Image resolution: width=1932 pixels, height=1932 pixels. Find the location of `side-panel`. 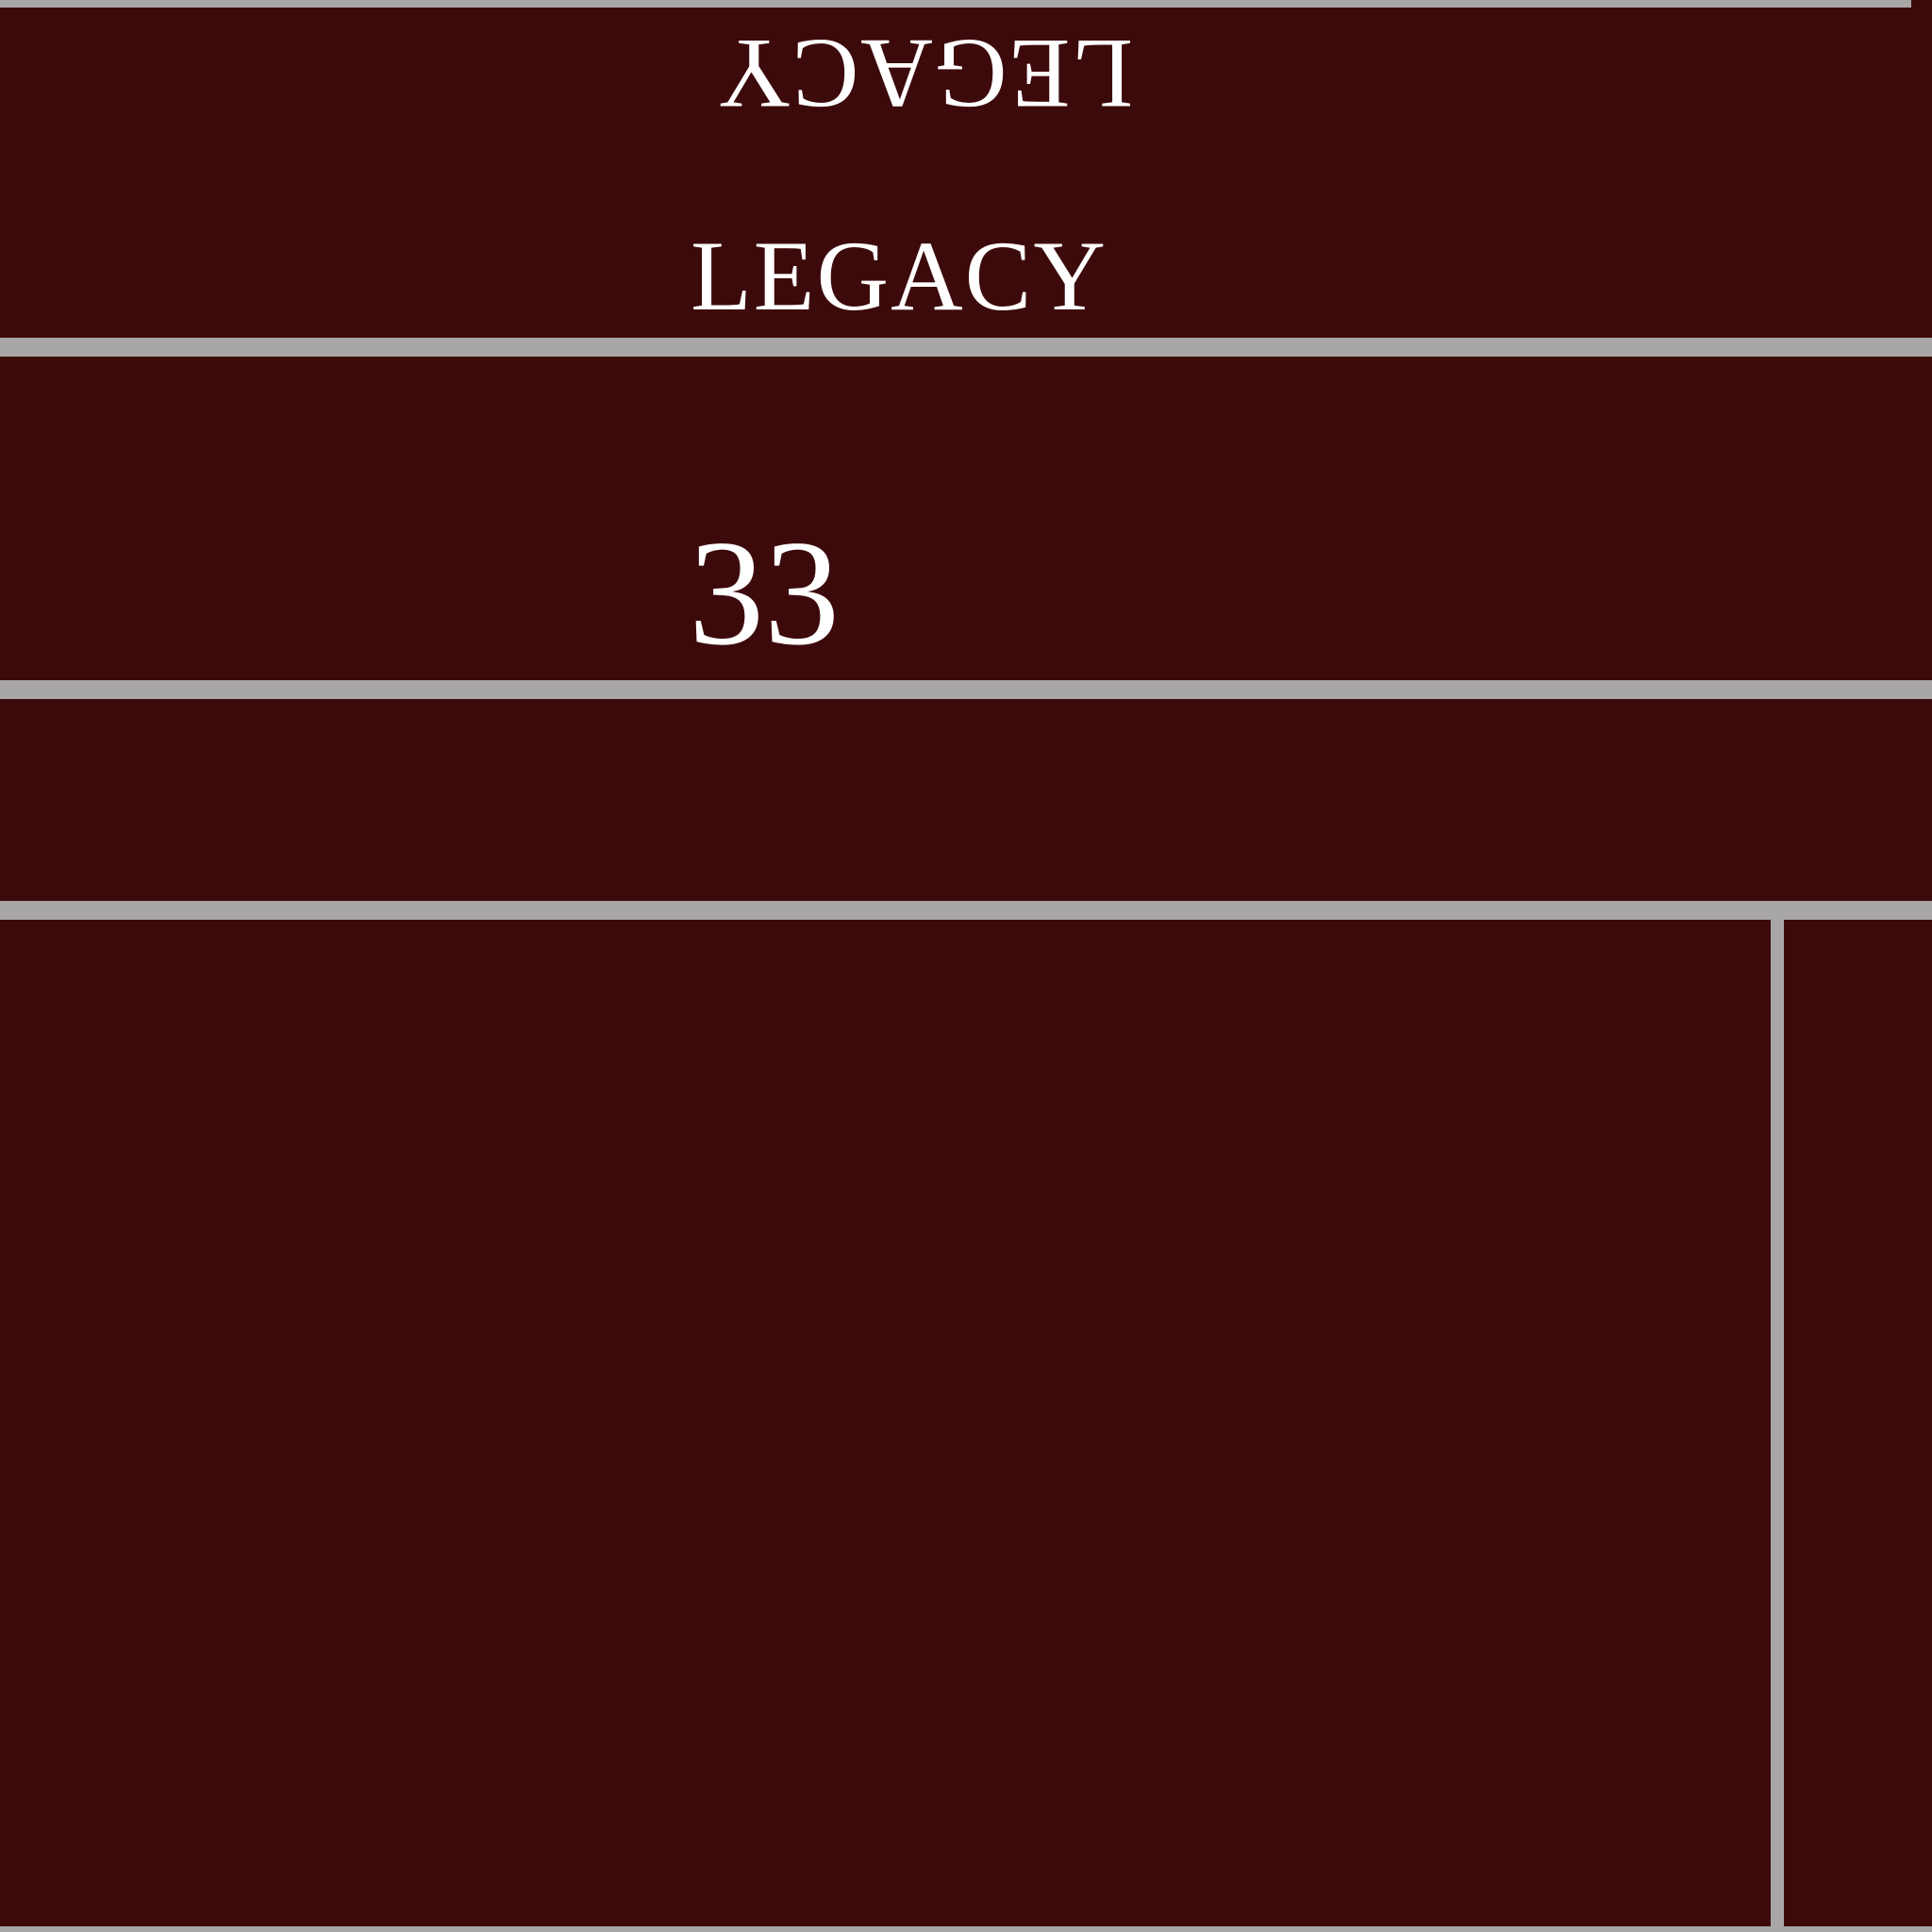

side-panel is located at coordinates (1858, 1423).